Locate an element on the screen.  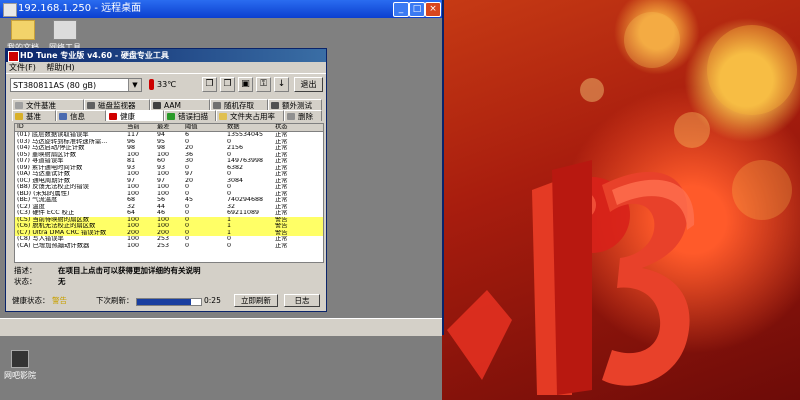
tab-erase: 删除 is located at coordinates (303, 115).